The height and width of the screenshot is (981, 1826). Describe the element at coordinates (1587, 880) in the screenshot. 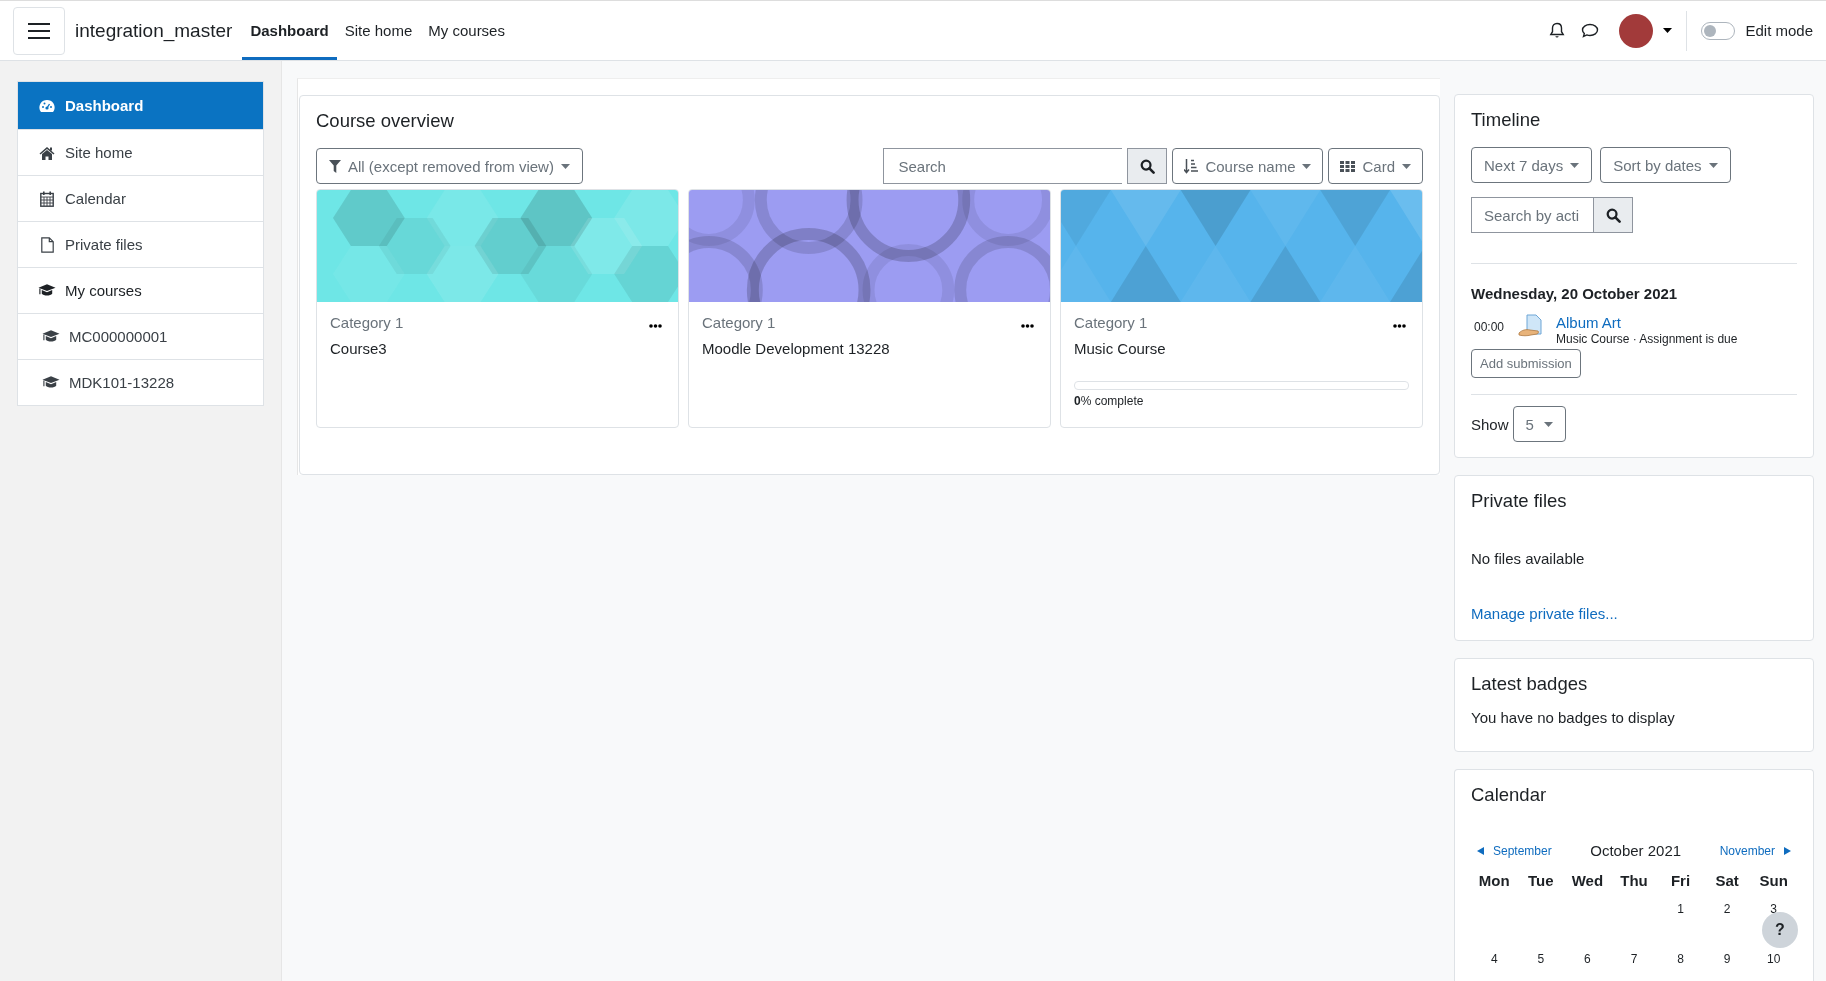

I see `weekday-header: Wed` at that location.